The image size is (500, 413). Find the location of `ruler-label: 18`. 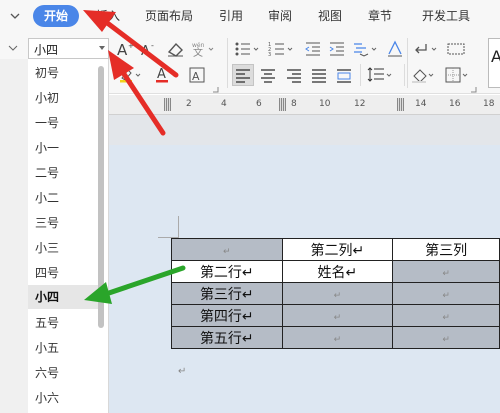

ruler-label: 18 is located at coordinates (489, 104).